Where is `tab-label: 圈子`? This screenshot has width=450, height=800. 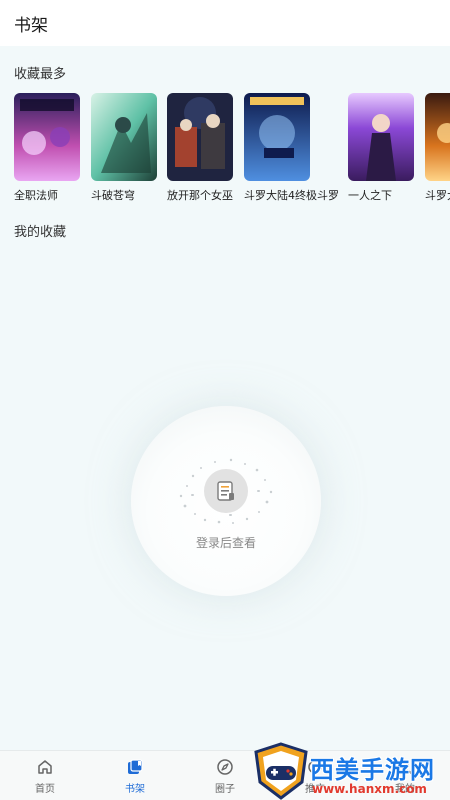 tab-label: 圈子 is located at coordinates (225, 789).